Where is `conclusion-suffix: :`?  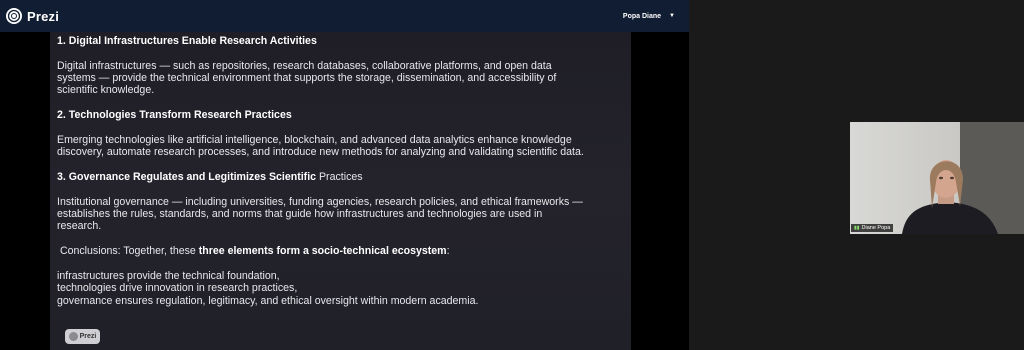 conclusion-suffix: : is located at coordinates (448, 251).